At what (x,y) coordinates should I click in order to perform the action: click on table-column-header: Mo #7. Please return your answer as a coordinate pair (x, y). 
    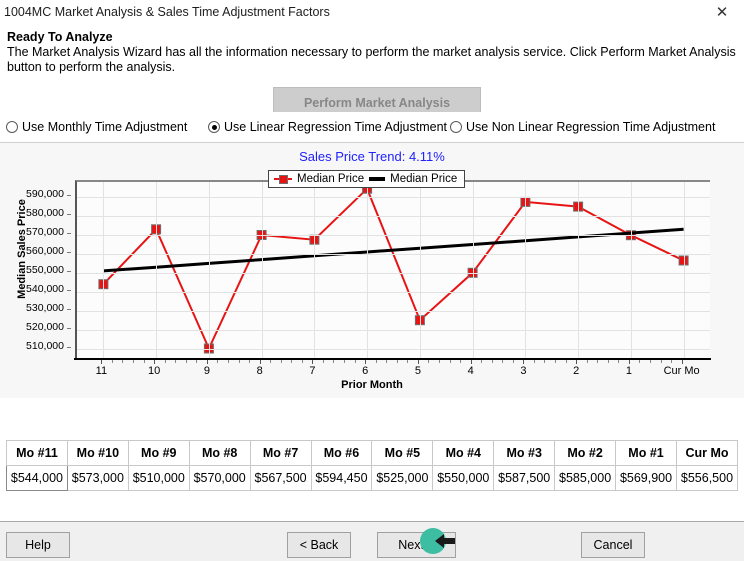
    Looking at the image, I should click on (280, 453).